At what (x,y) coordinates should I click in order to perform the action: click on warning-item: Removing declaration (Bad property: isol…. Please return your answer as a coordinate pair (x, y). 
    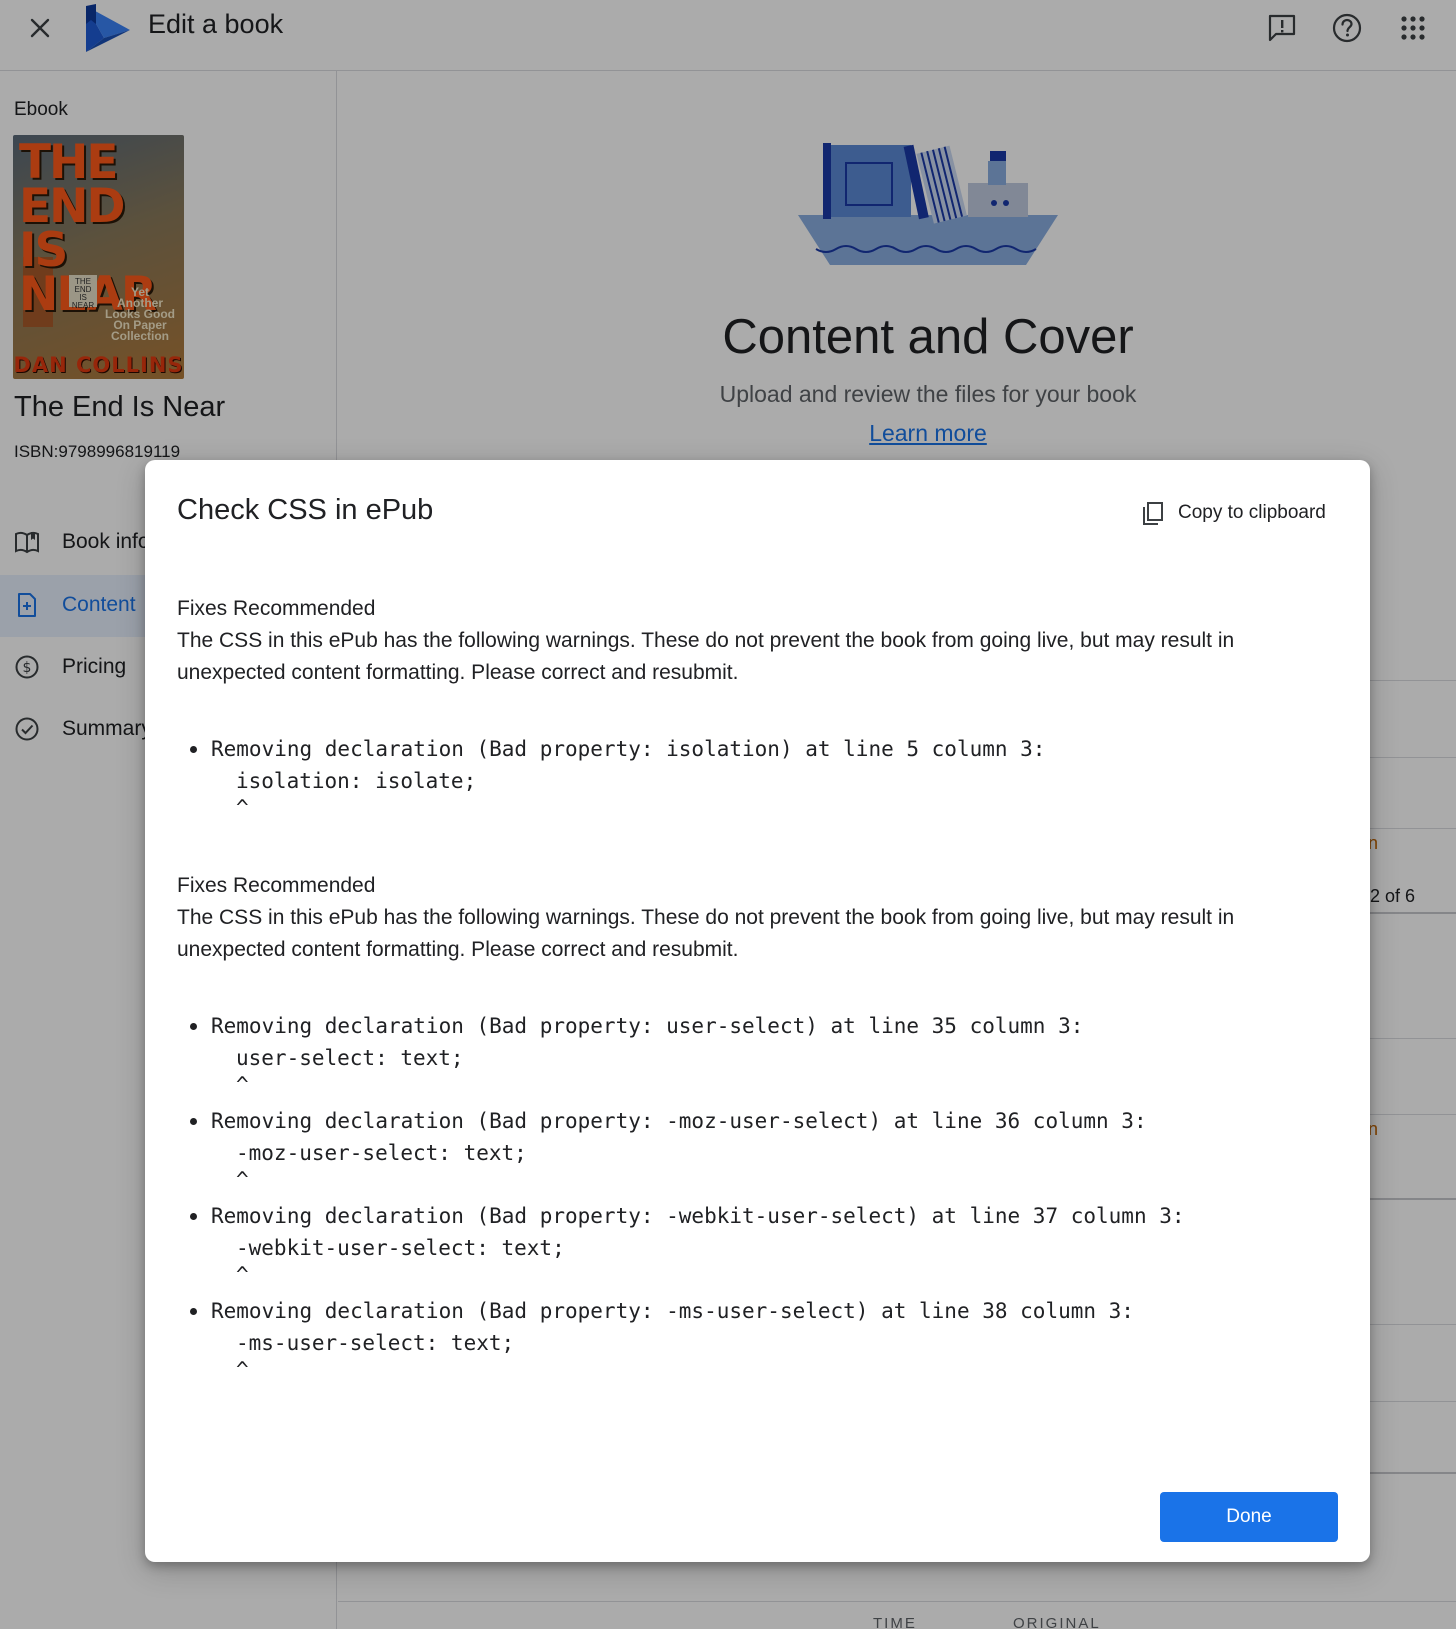
    Looking at the image, I should click on (752, 780).